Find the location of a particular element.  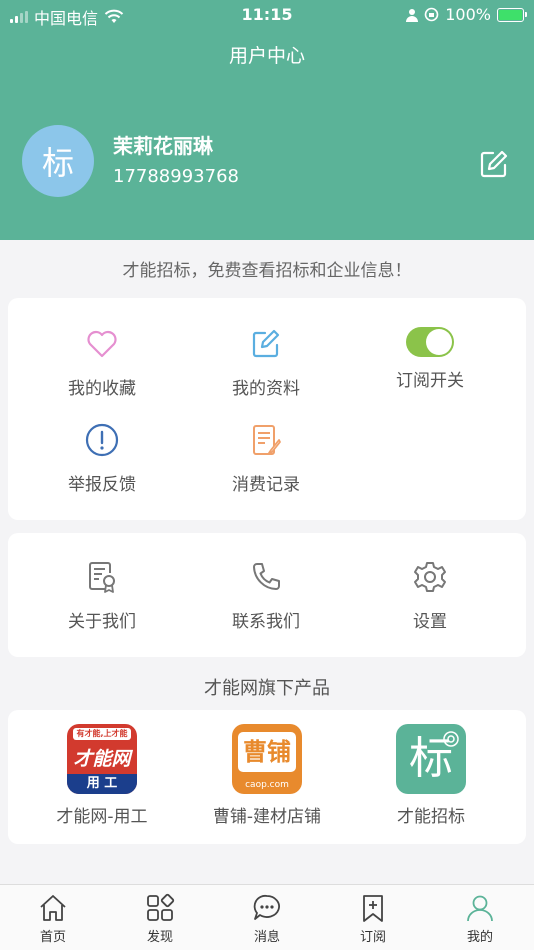

person-icon is located at coordinates (412, 15).